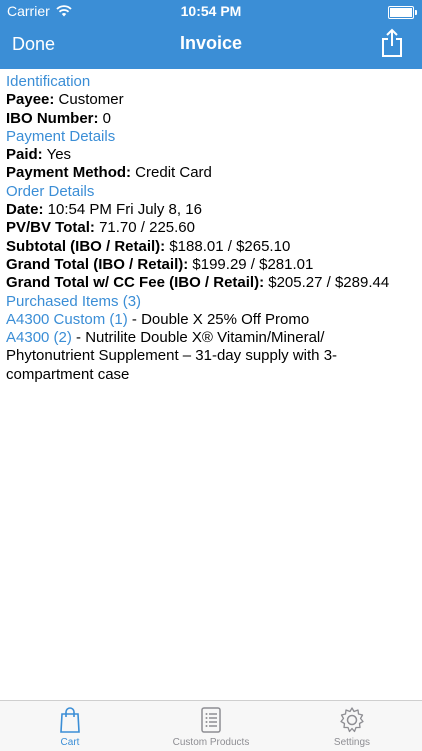 Image resolution: width=422 pixels, height=751 pixels. Describe the element at coordinates (352, 720) in the screenshot. I see `gear-icon` at that location.